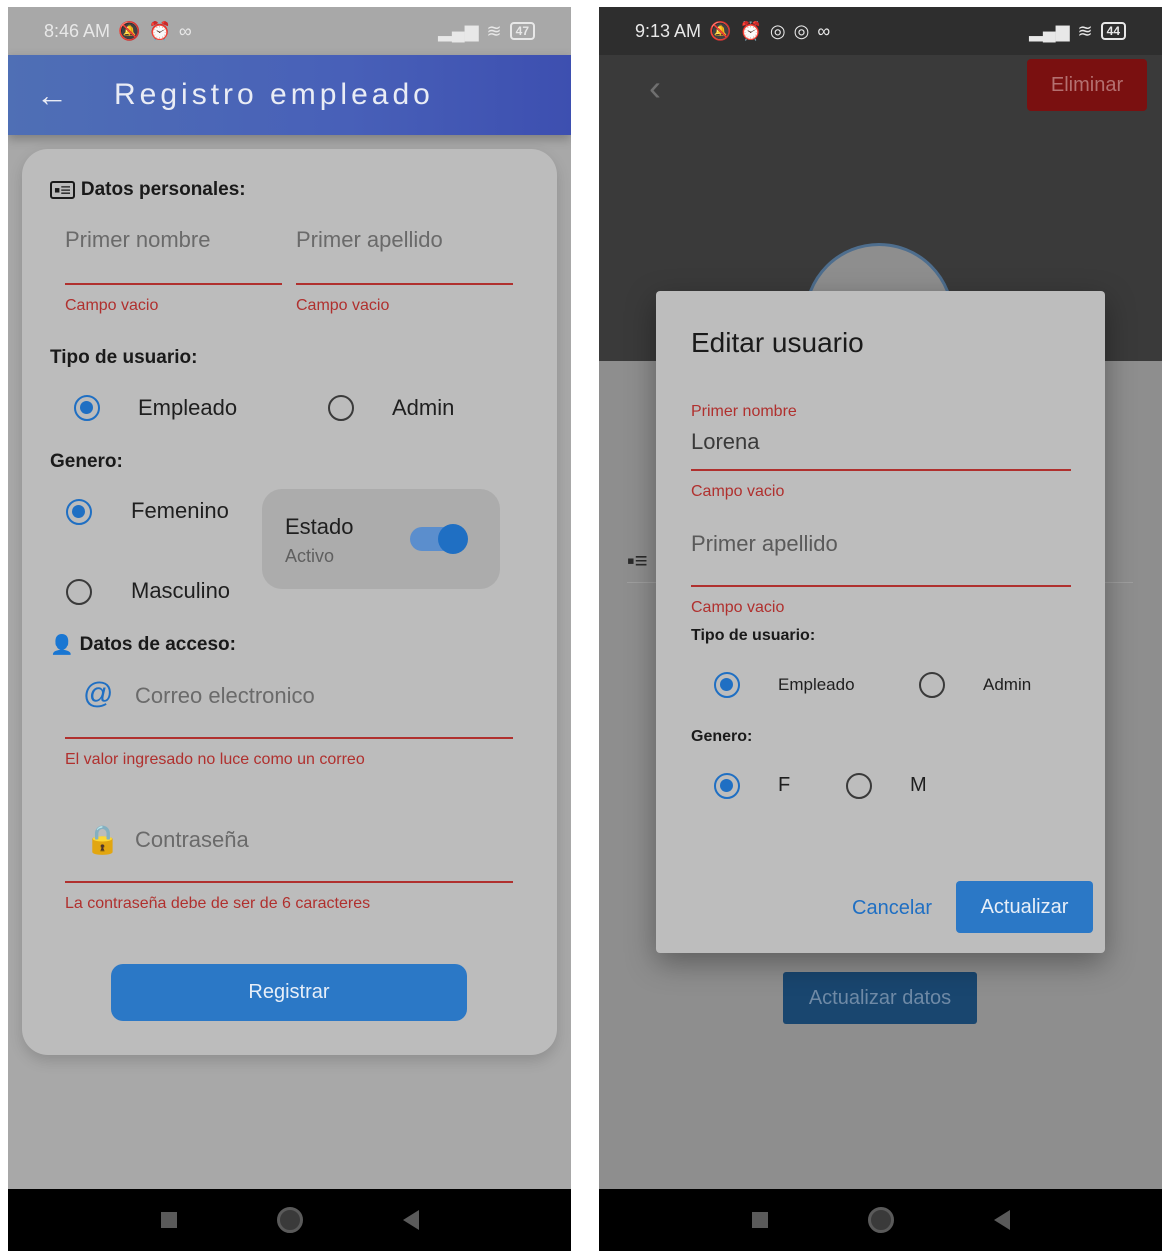 Image resolution: width=1162 pixels, height=1251 pixels. Describe the element at coordinates (777, 342) in the screenshot. I see `dialog-title: Editar usuario` at that location.